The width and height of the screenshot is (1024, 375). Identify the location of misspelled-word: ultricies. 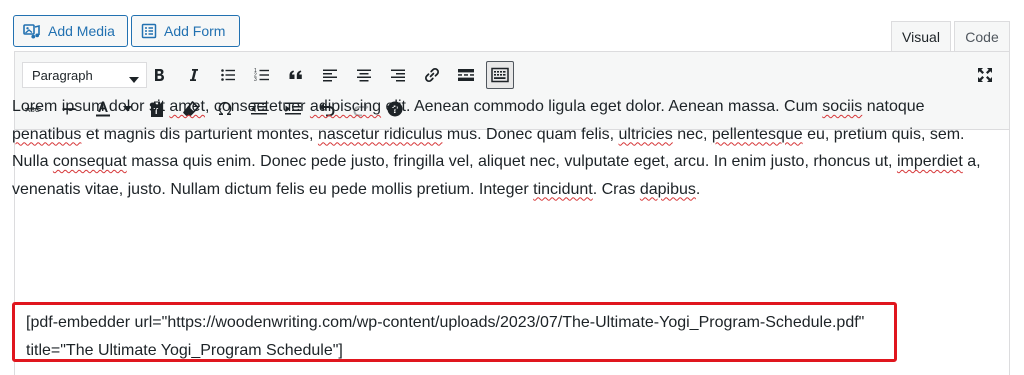
(645, 134).